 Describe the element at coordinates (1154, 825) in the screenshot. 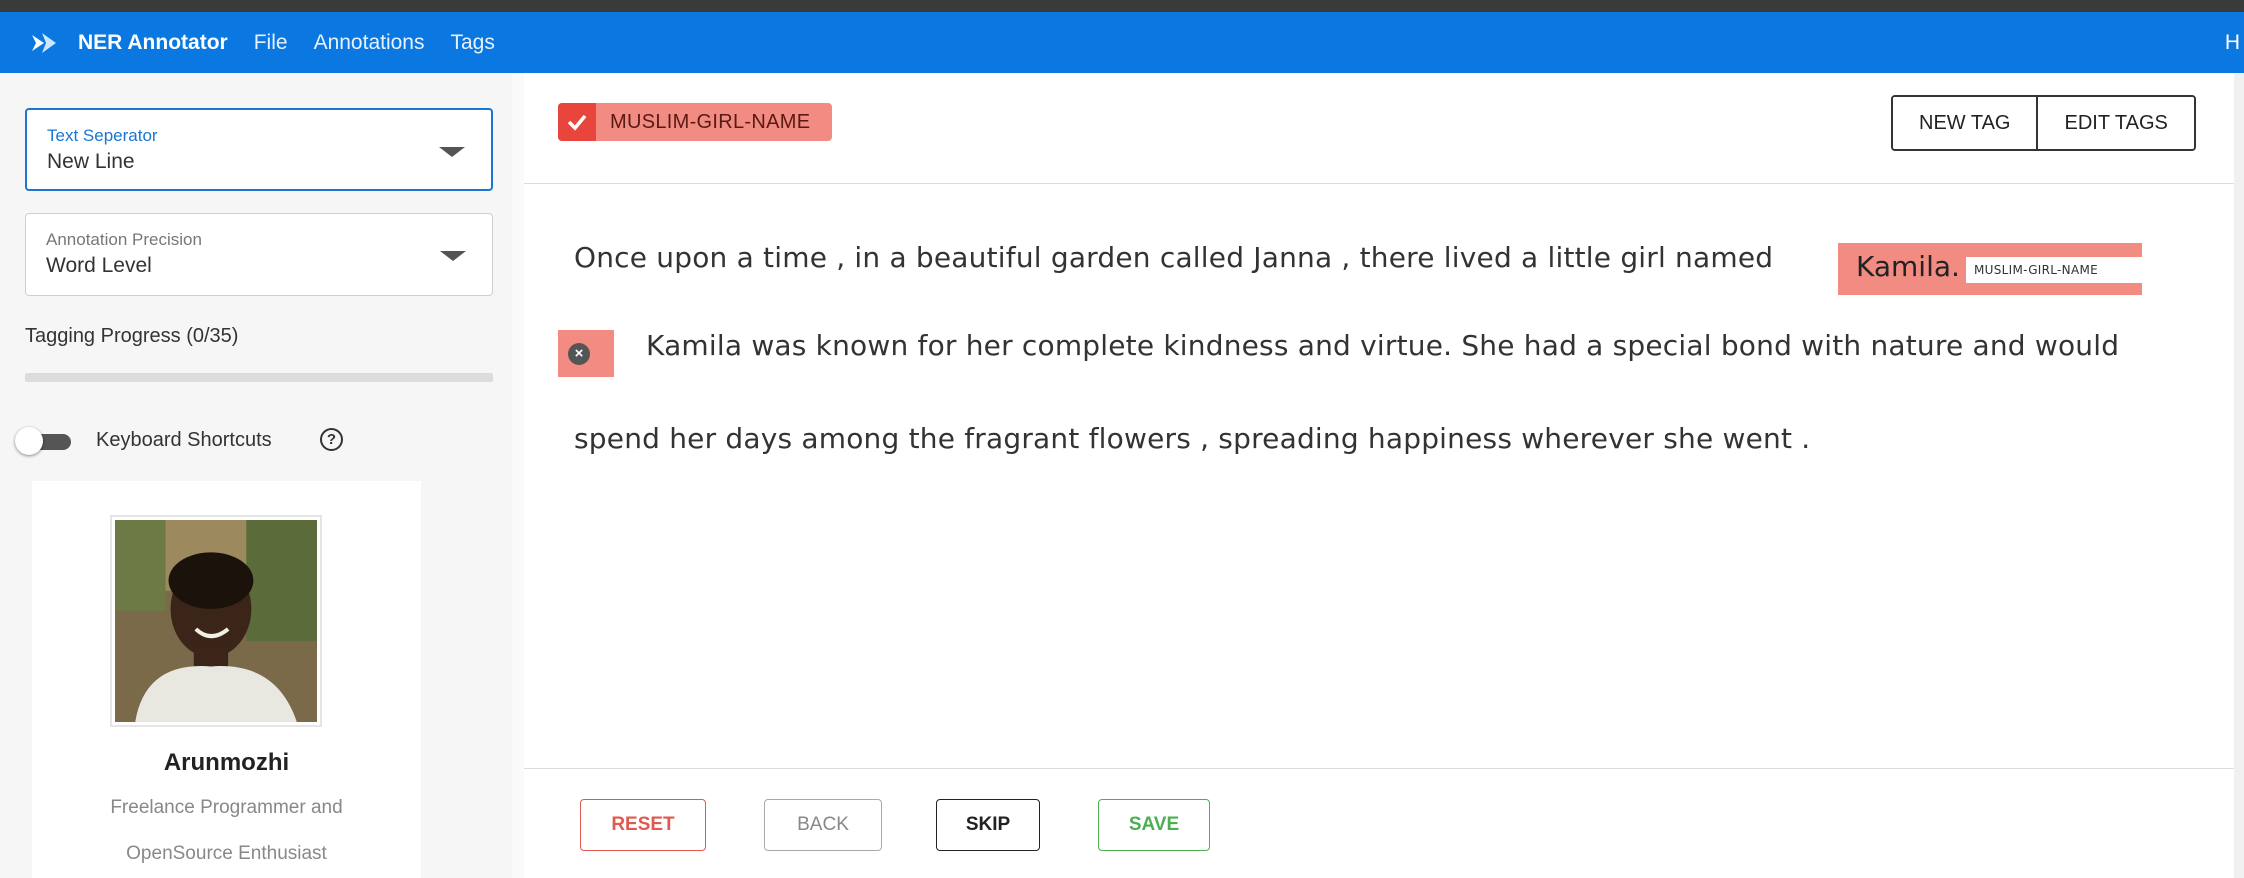

I see `save-button: SAVE` at that location.